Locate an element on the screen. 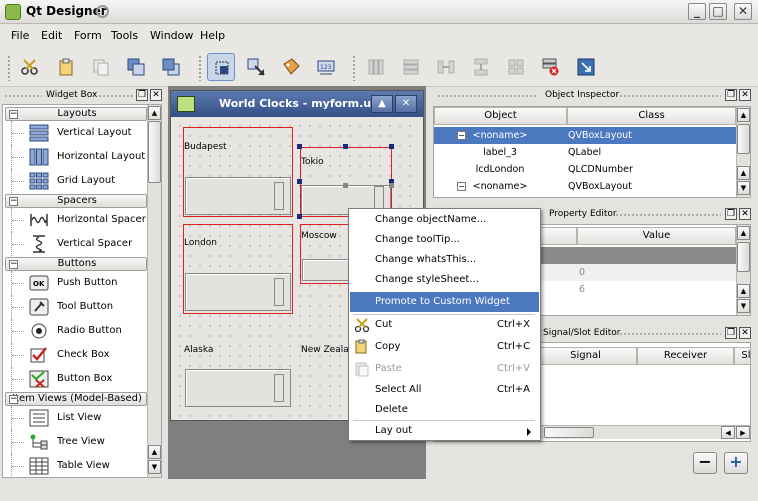  edit-widgets-button is located at coordinates (221, 67).